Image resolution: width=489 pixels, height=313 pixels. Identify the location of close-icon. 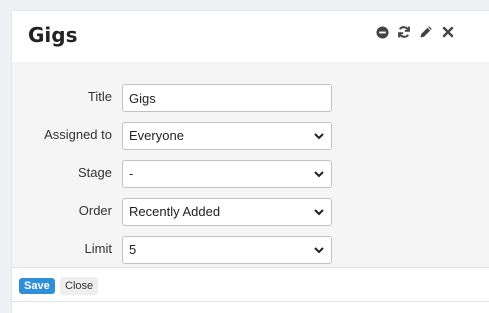
(448, 32).